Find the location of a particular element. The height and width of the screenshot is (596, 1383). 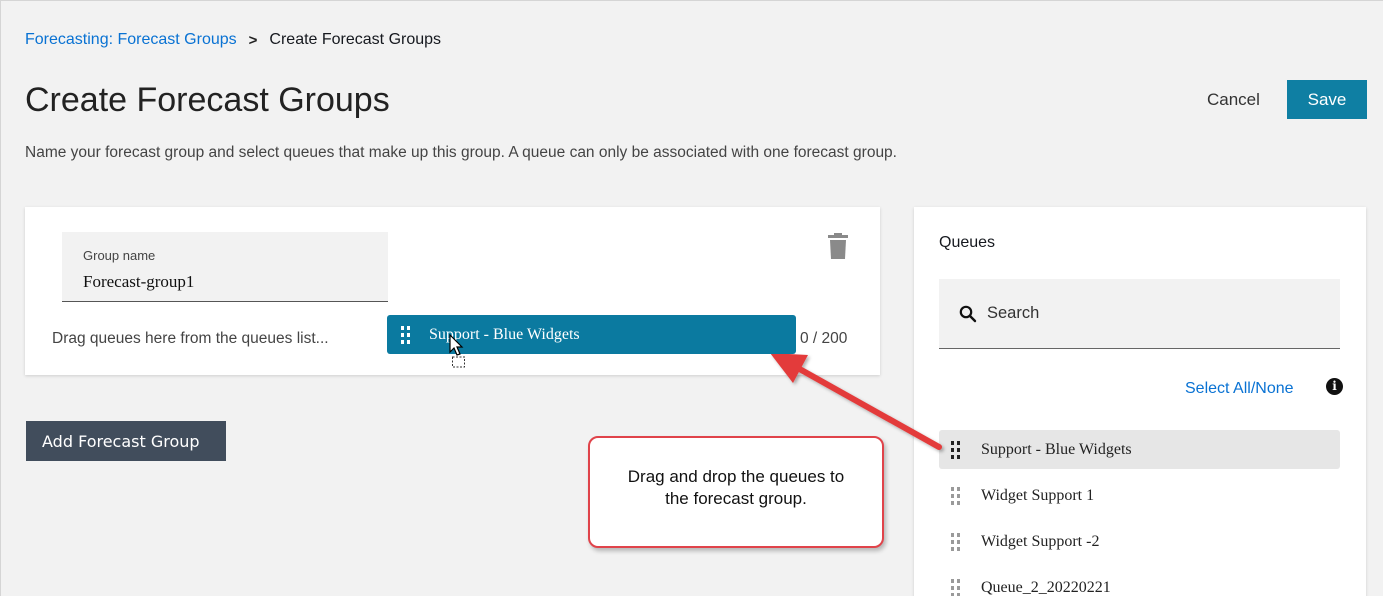

queue-list-item: Queue_2_20220221 is located at coordinates (1139, 582).